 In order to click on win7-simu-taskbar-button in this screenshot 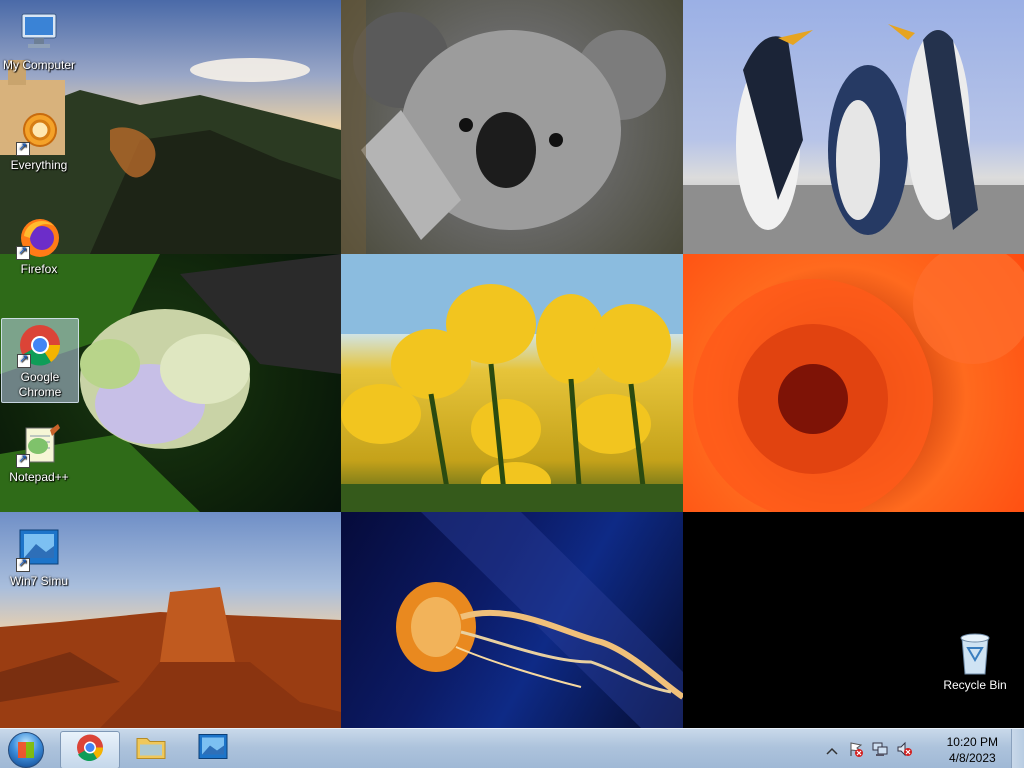, I will do `click(213, 749)`.